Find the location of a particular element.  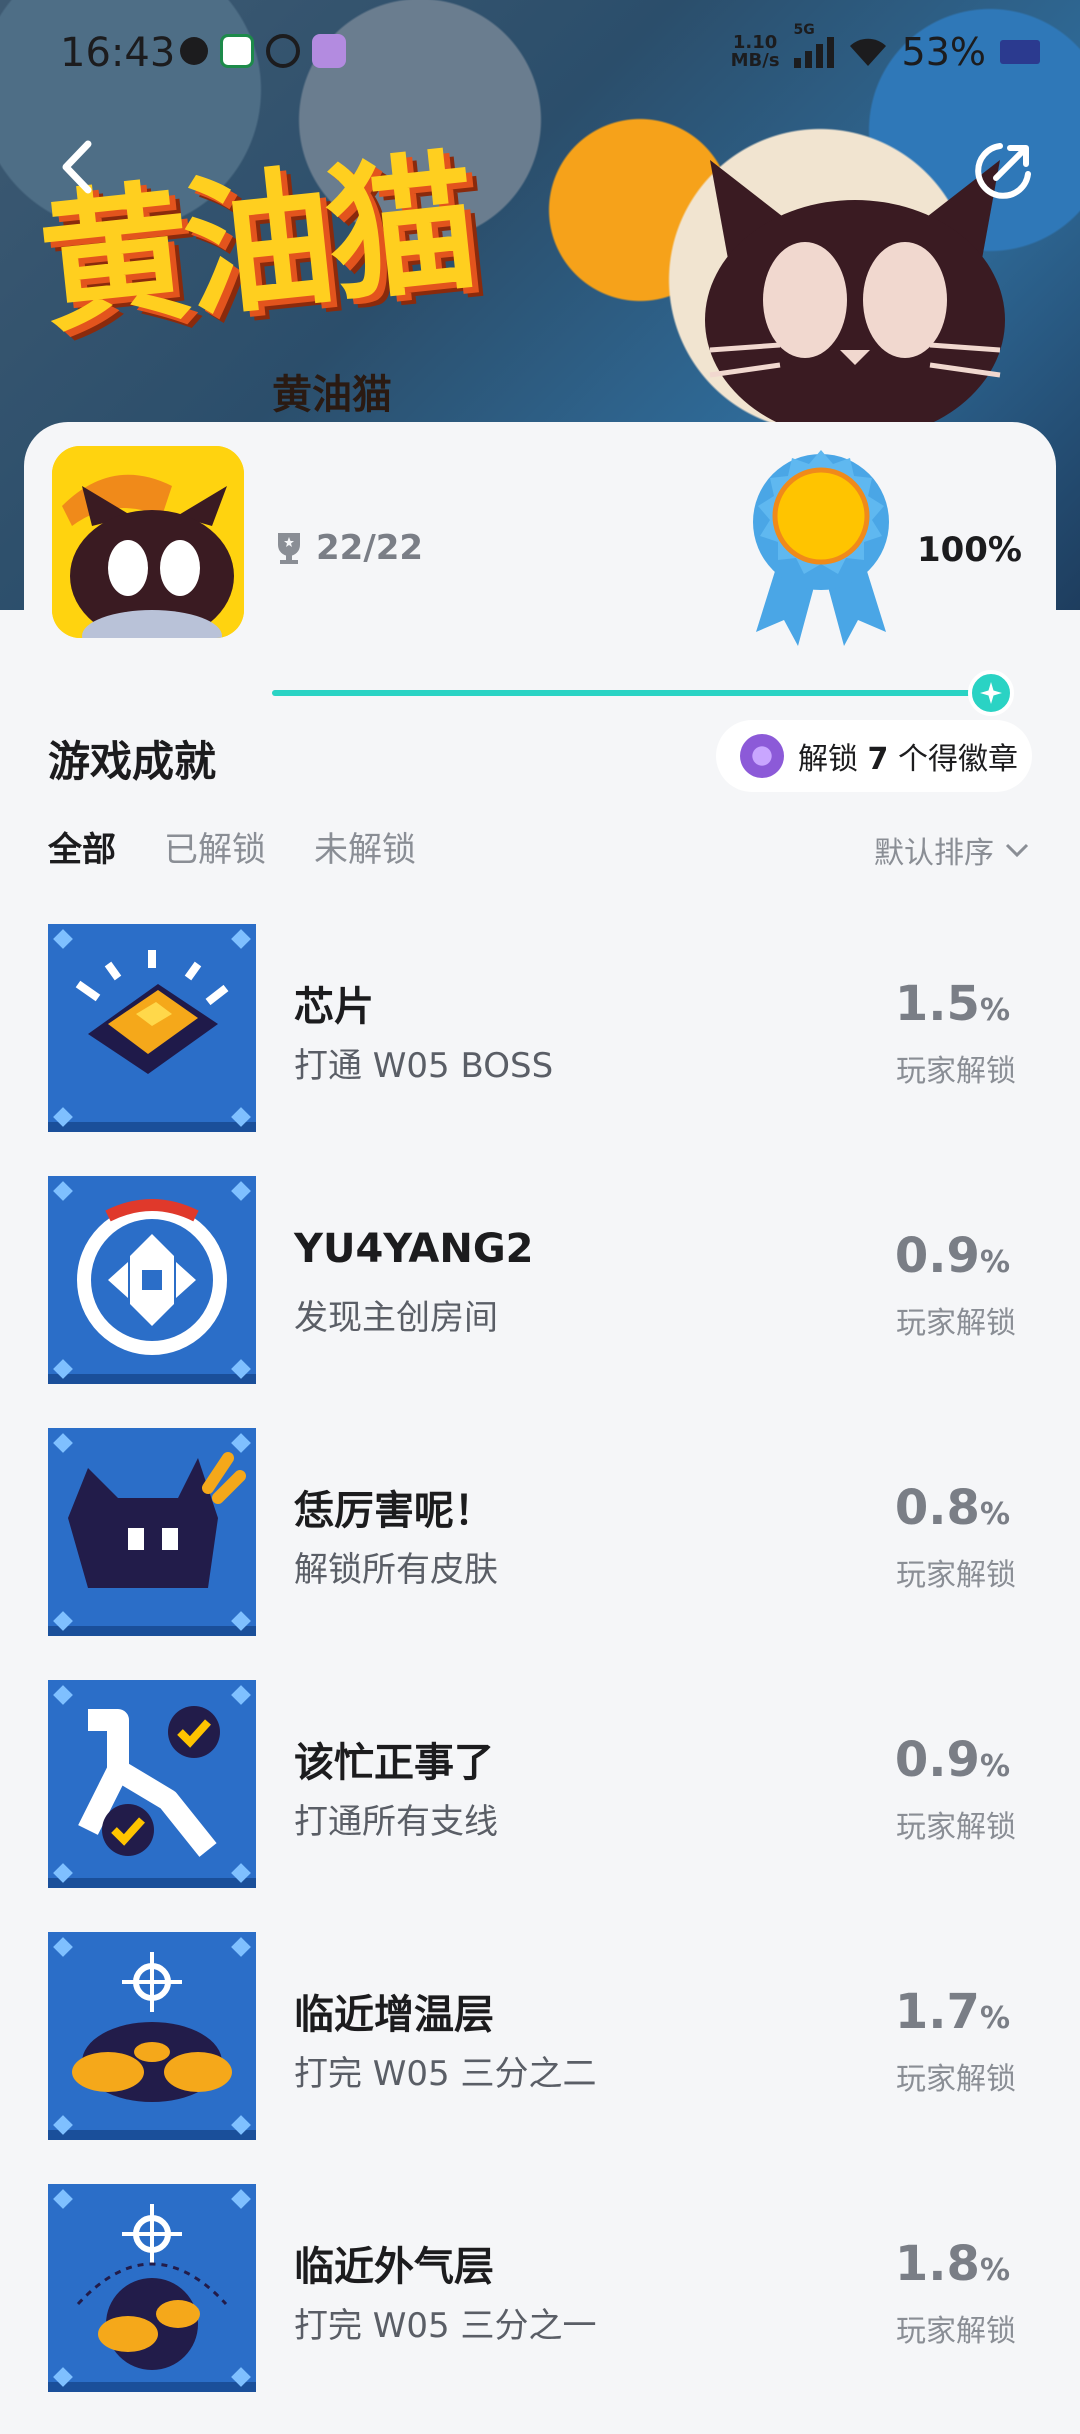

completion-progress-fill is located at coordinates (632, 693).